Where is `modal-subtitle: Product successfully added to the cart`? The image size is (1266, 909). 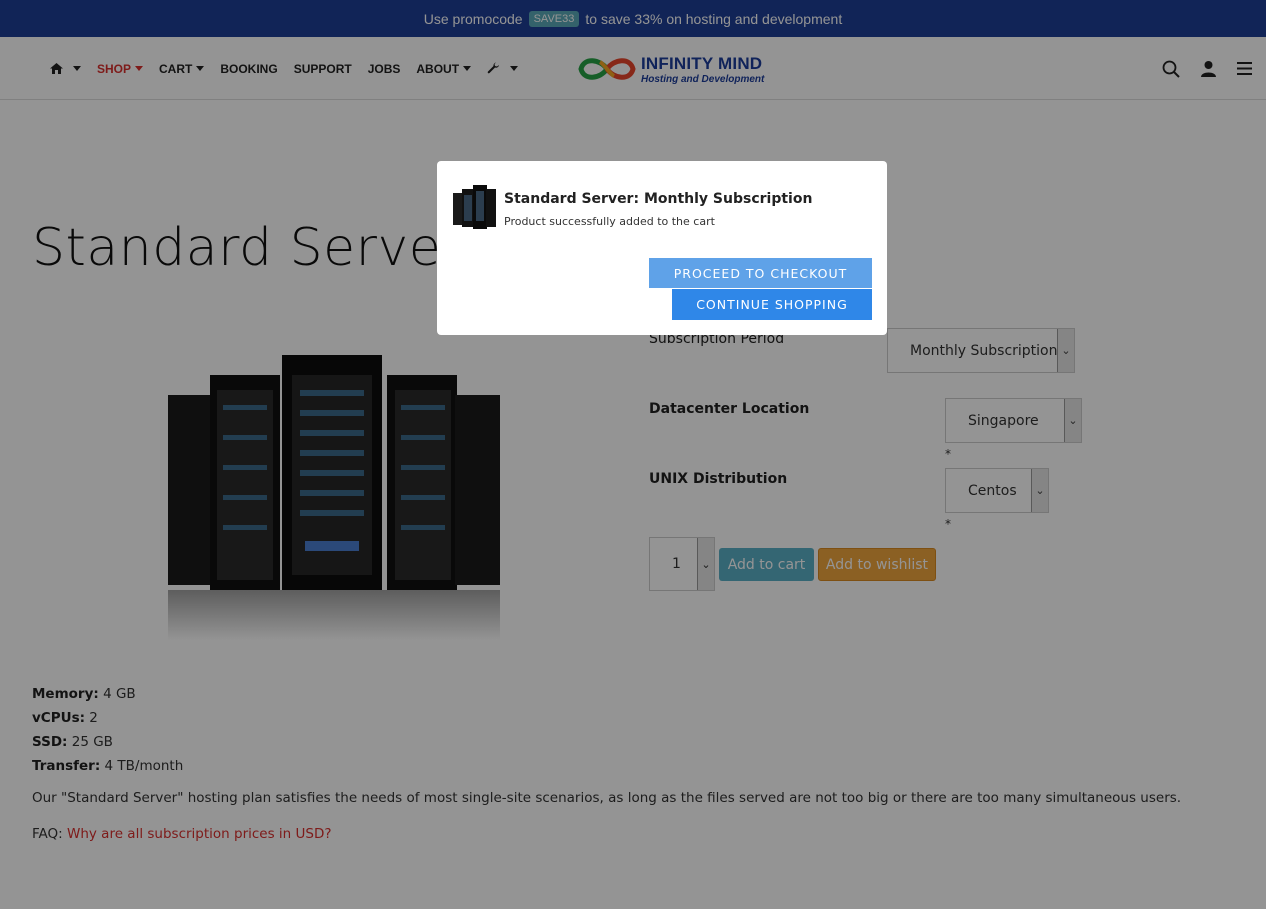 modal-subtitle: Product successfully added to the cart is located at coordinates (609, 221).